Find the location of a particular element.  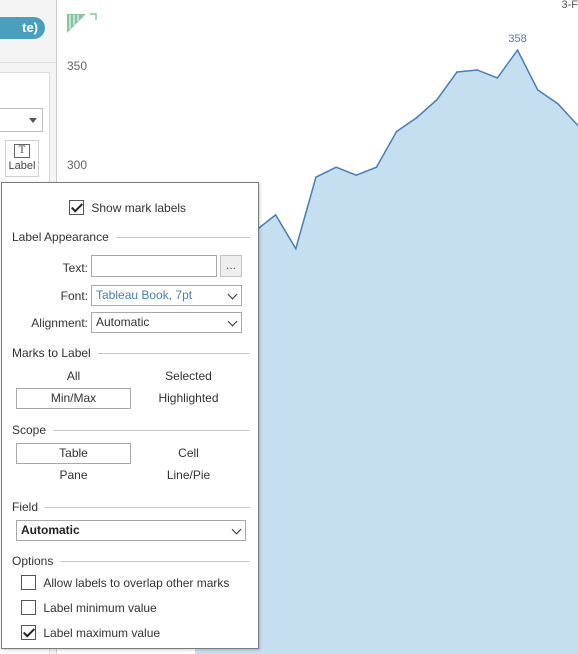

label-shelf-button: T Label is located at coordinates (22, 158).